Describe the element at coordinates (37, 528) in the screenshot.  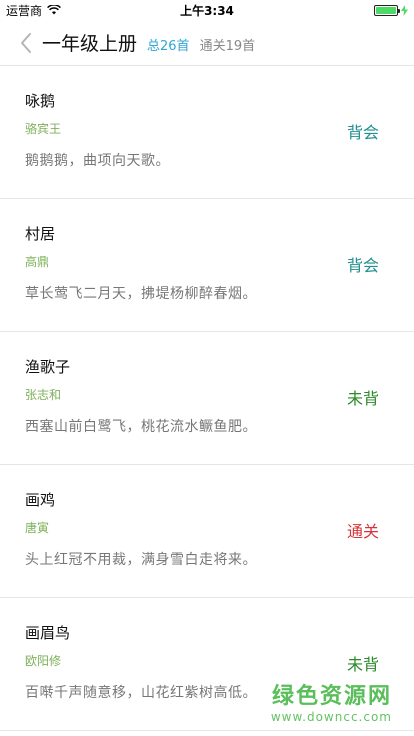
I see `poem-author: 唐寅` at that location.